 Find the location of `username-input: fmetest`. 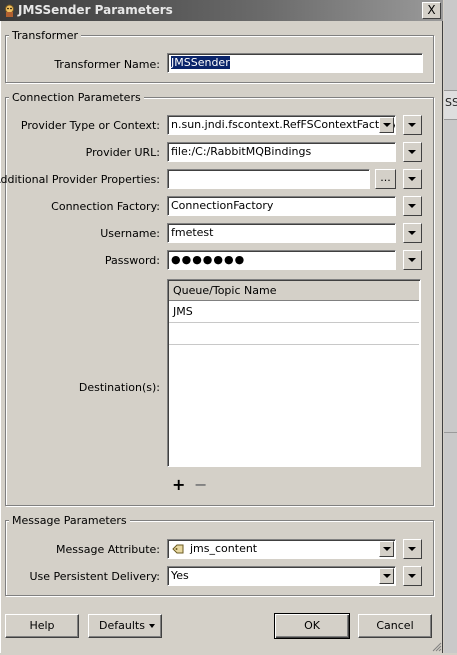

username-input: fmetest is located at coordinates (281, 233).